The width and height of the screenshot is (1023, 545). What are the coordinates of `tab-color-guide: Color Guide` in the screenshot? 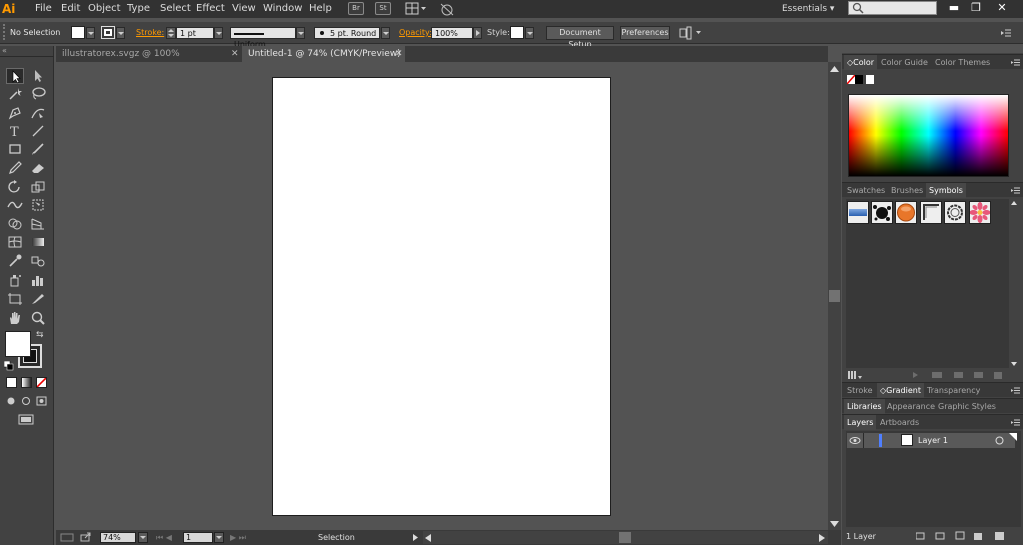 It's located at (904, 62).